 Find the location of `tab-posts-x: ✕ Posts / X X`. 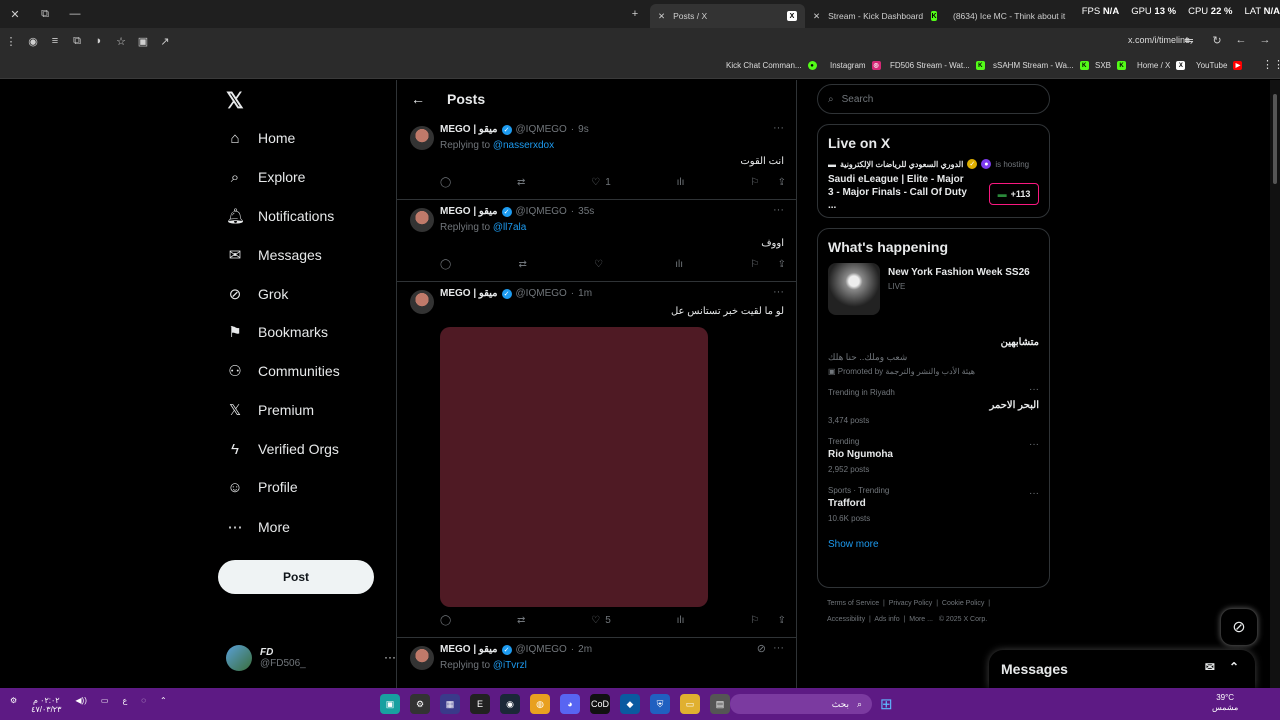

tab-posts-x: ✕ Posts / X X is located at coordinates (727, 16).